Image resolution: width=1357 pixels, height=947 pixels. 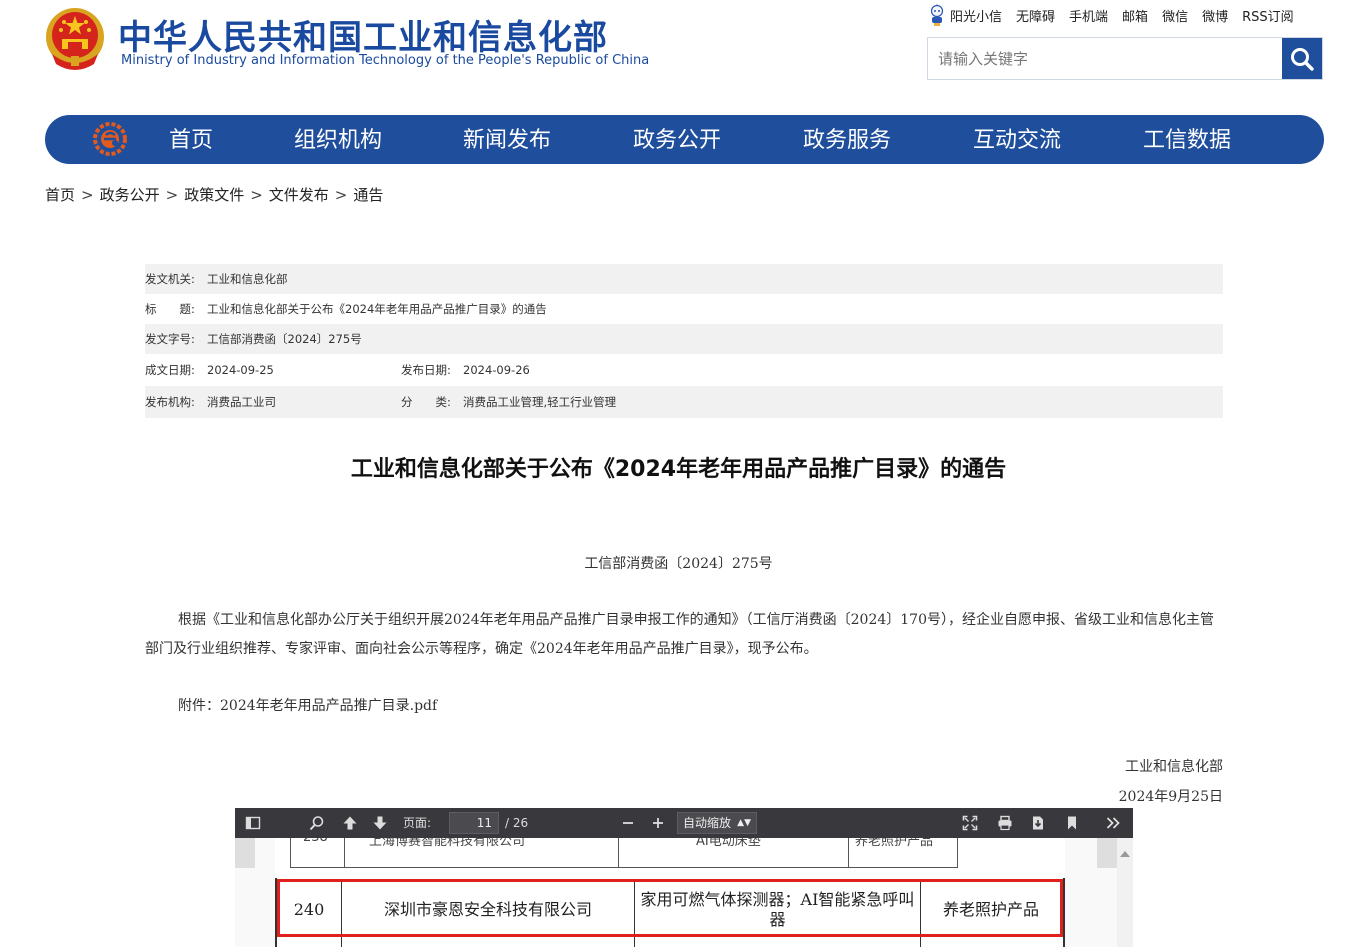 I want to click on breadcrumb-home: 首页, so click(x=60, y=195).